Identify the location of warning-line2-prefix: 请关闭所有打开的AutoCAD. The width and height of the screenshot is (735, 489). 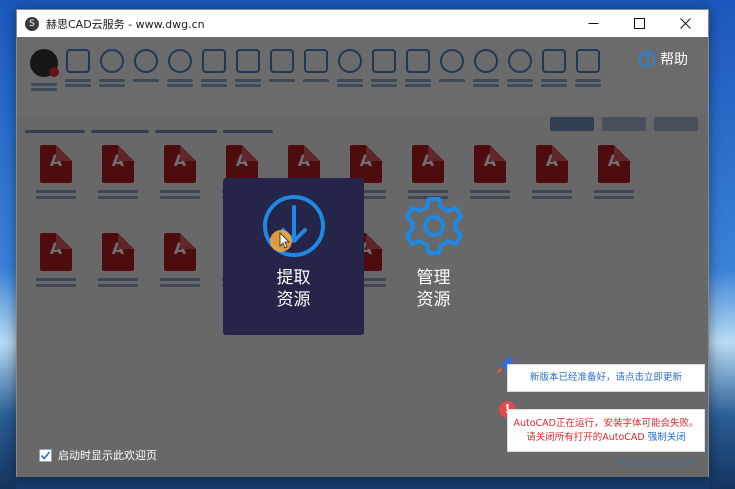
(587, 437).